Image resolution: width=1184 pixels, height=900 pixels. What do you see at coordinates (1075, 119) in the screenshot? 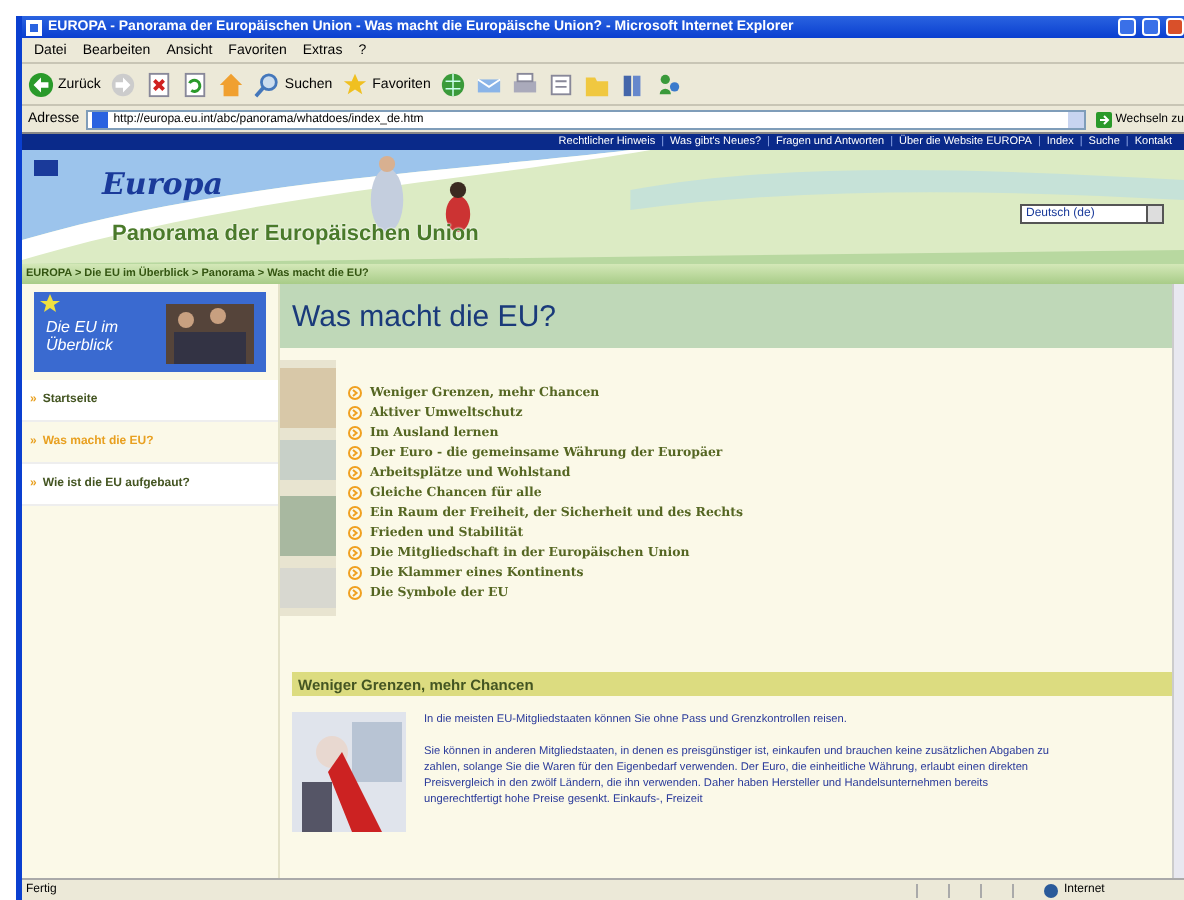
I see `dropdown-button` at bounding box center [1075, 119].